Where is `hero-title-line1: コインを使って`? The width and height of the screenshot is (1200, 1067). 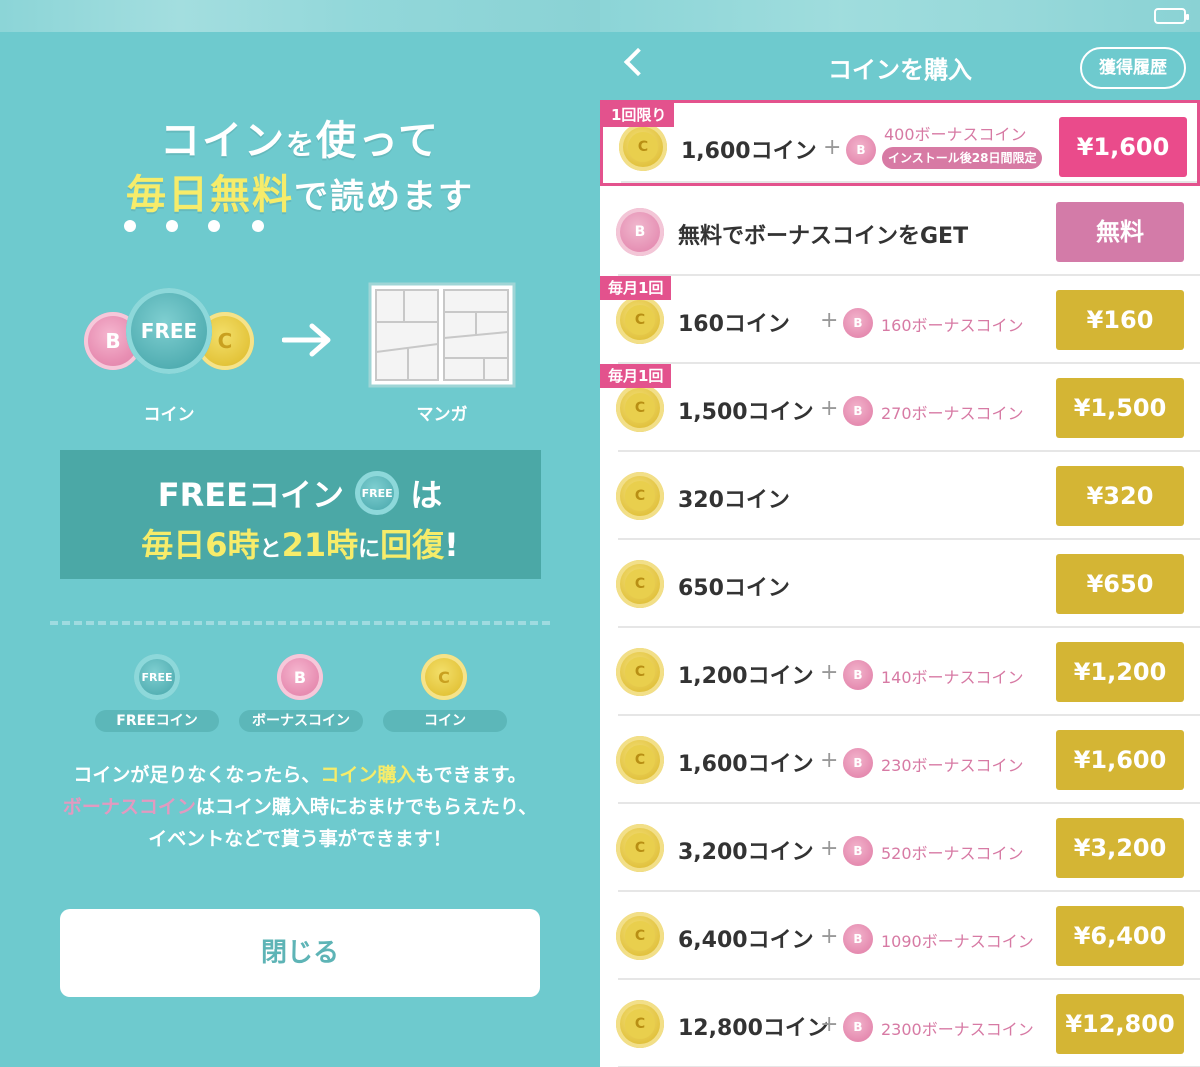 hero-title-line1: コインを使って is located at coordinates (300, 137).